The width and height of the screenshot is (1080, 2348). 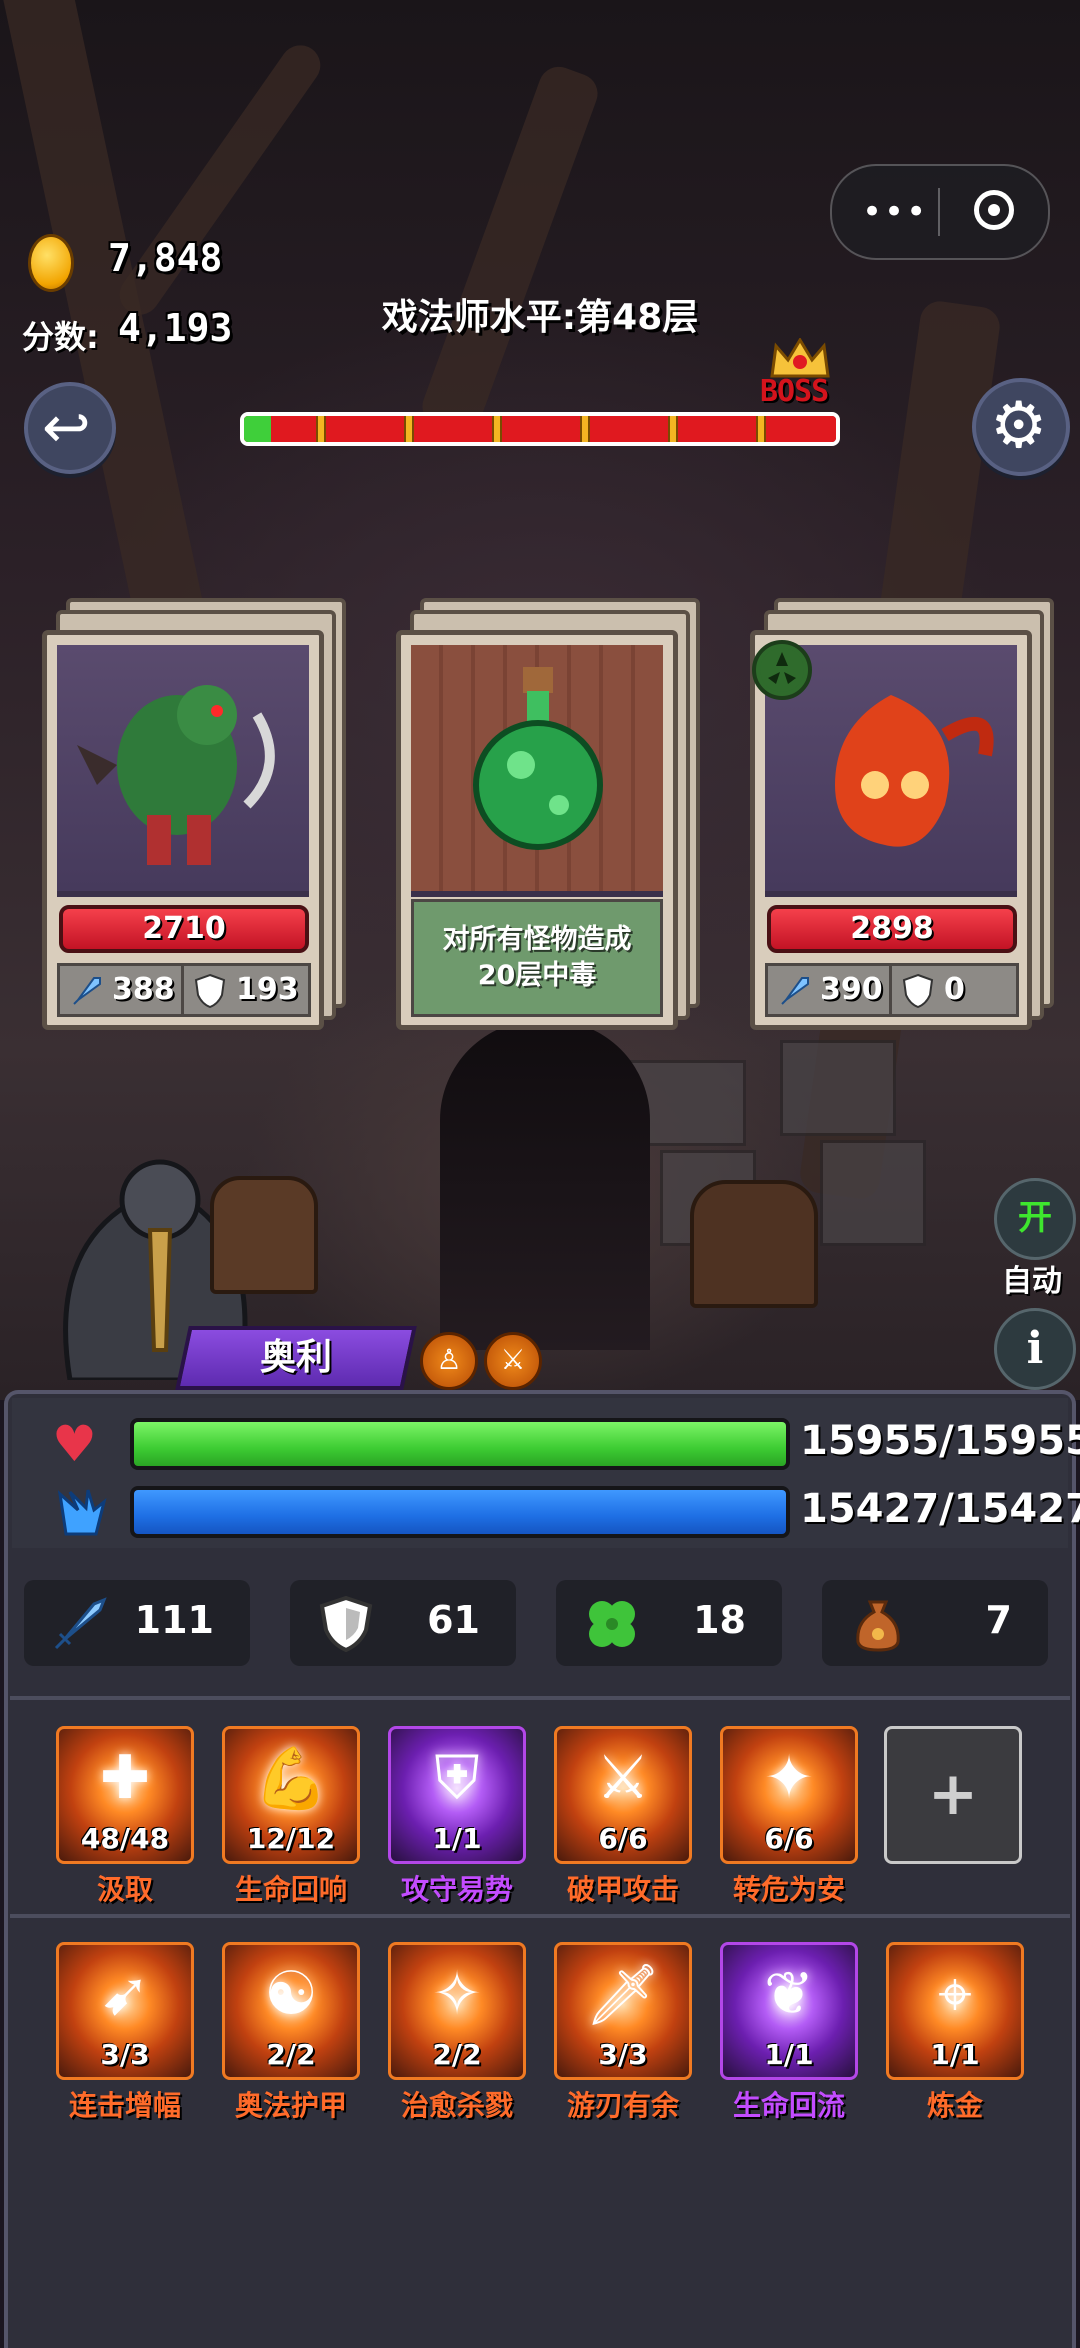 I want to click on skill-slot: ➹ 3/3, so click(x=125, y=2011).